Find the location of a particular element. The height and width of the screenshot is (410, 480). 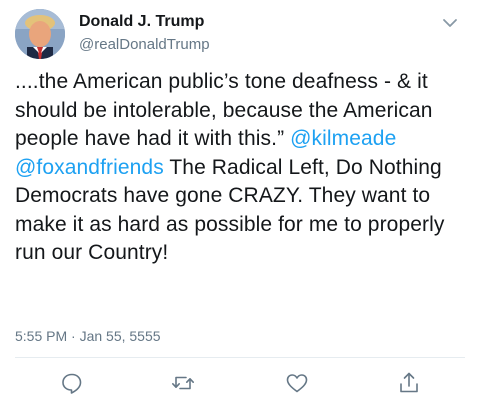

share-icon is located at coordinates (409, 382).